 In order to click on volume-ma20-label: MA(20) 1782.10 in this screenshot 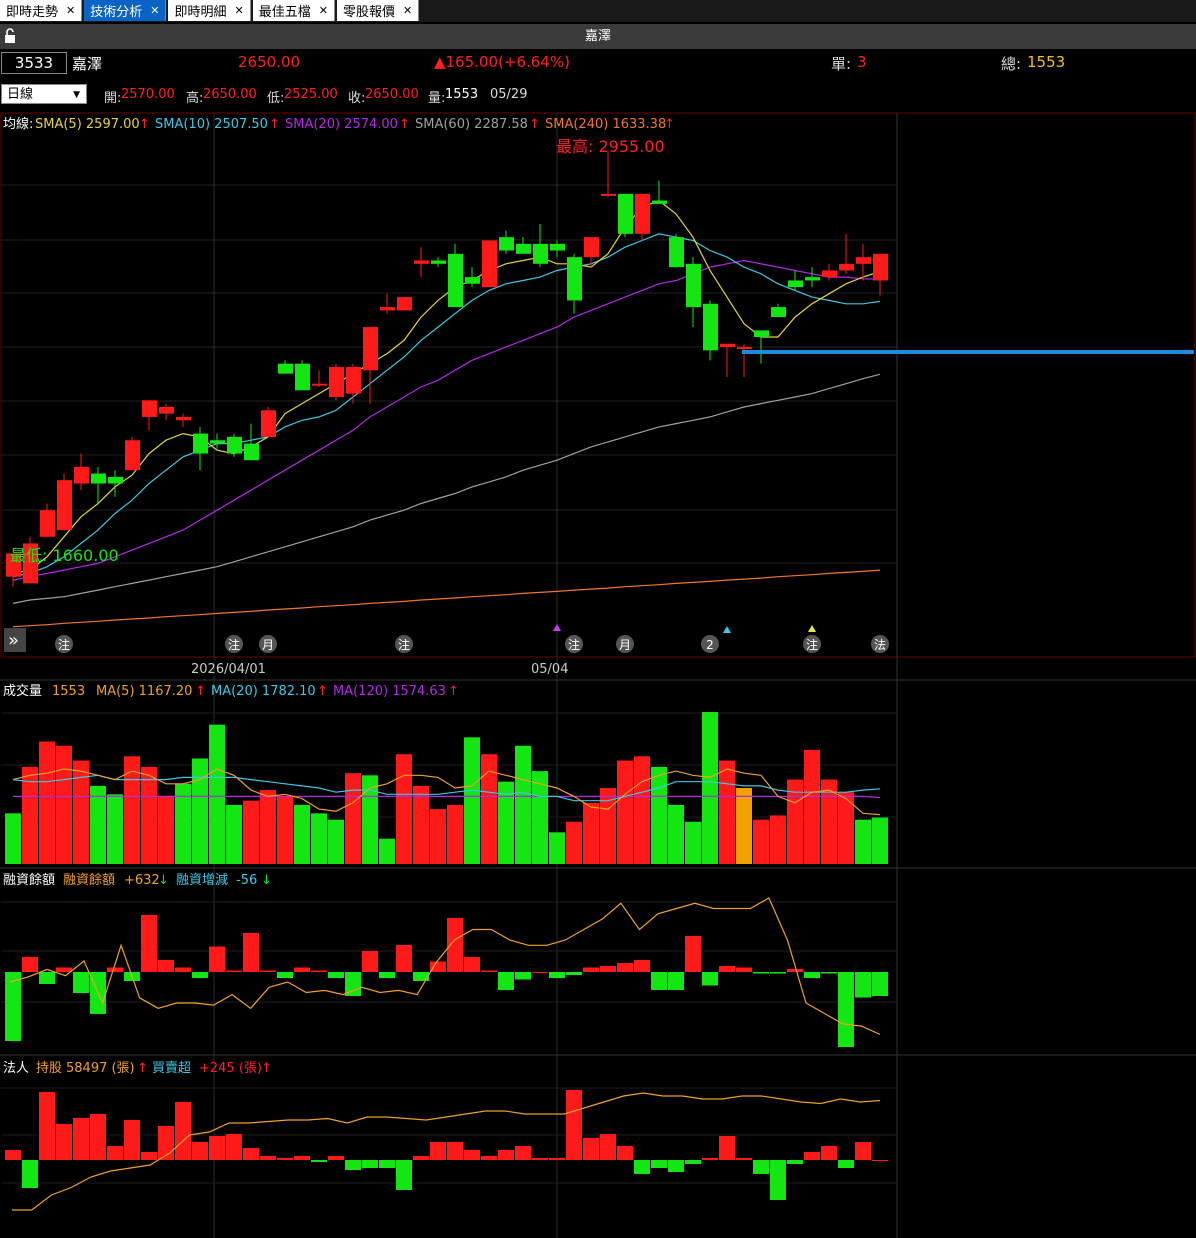, I will do `click(263, 691)`.